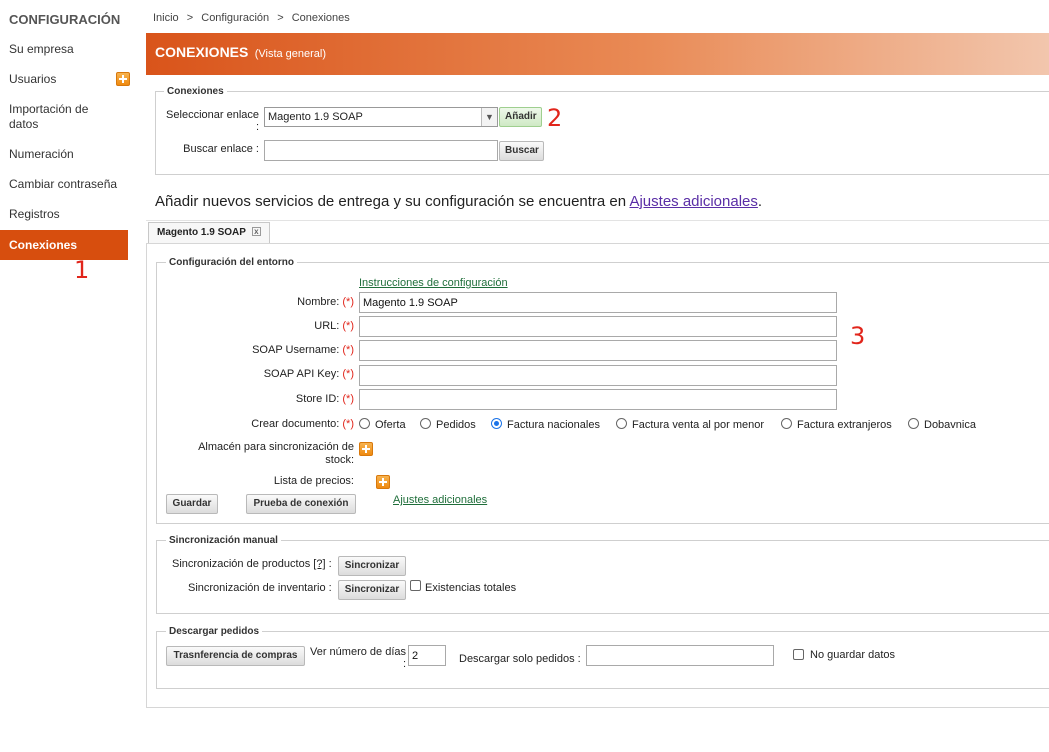 The width and height of the screenshot is (1049, 752). What do you see at coordinates (496, 423) in the screenshot?
I see `radio-button-selected` at bounding box center [496, 423].